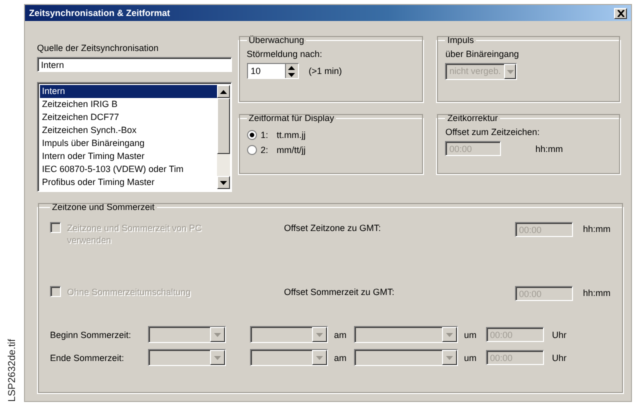  What do you see at coordinates (128, 104) in the screenshot?
I see `list-item: Zeitzeichen IRIG B` at bounding box center [128, 104].